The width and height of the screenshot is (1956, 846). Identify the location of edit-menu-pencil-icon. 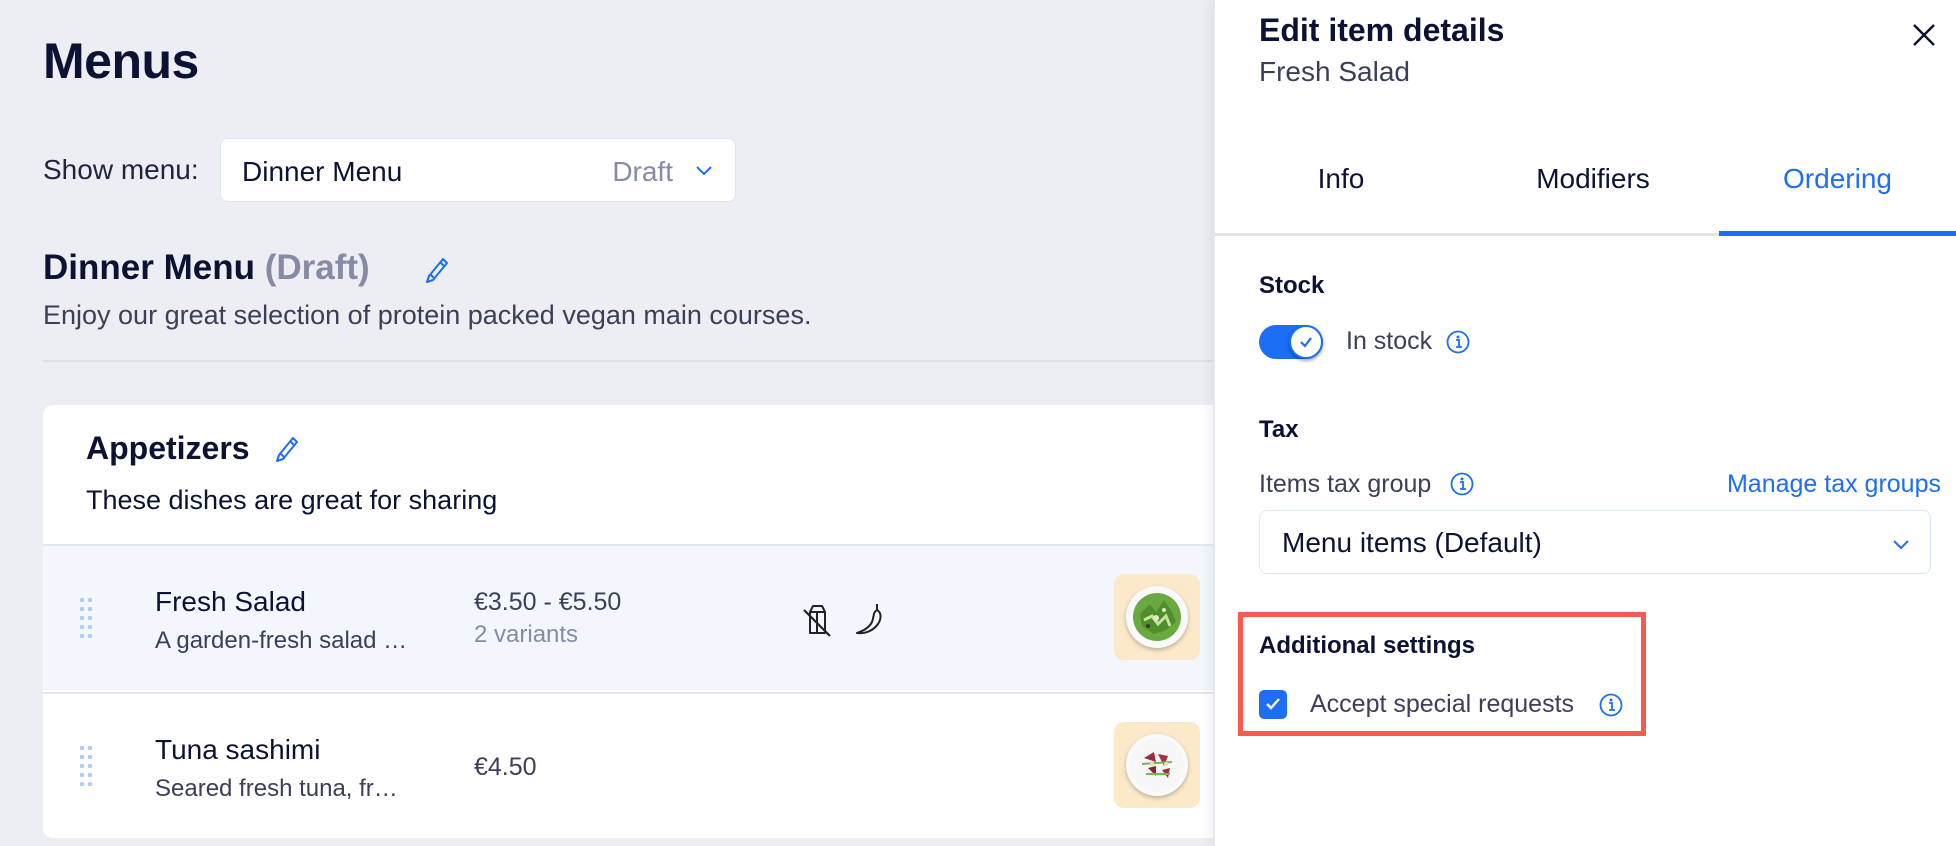
(437, 269).